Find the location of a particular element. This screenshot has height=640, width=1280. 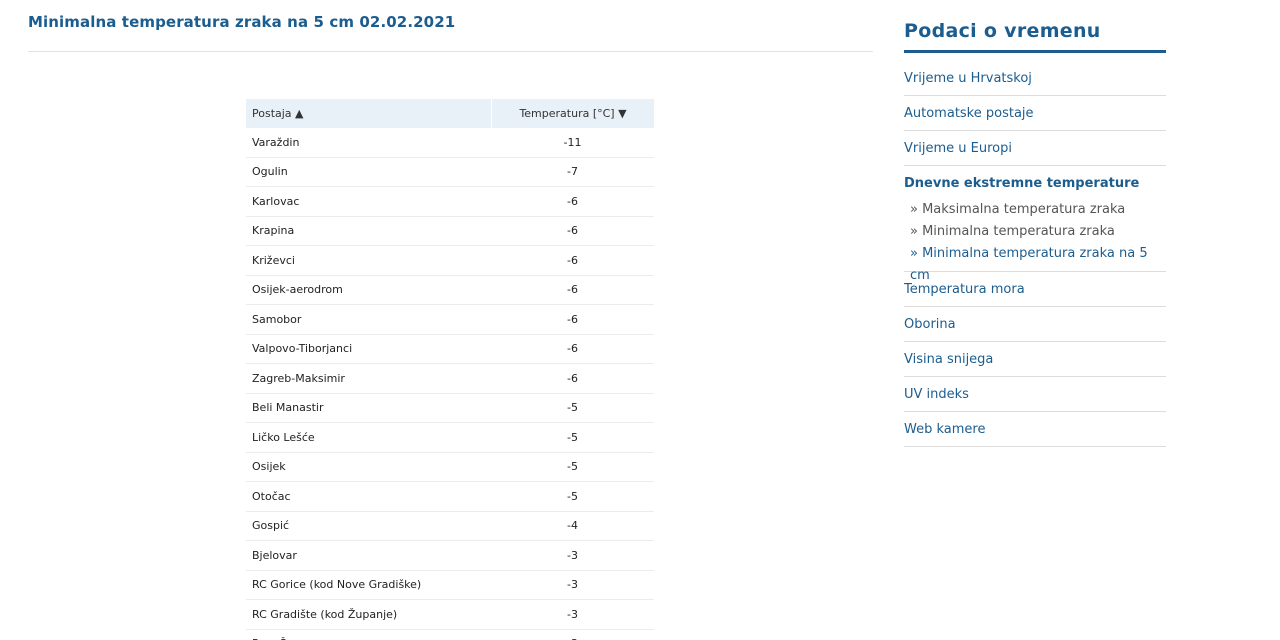

table-row: Samobor -6 is located at coordinates (450, 320).